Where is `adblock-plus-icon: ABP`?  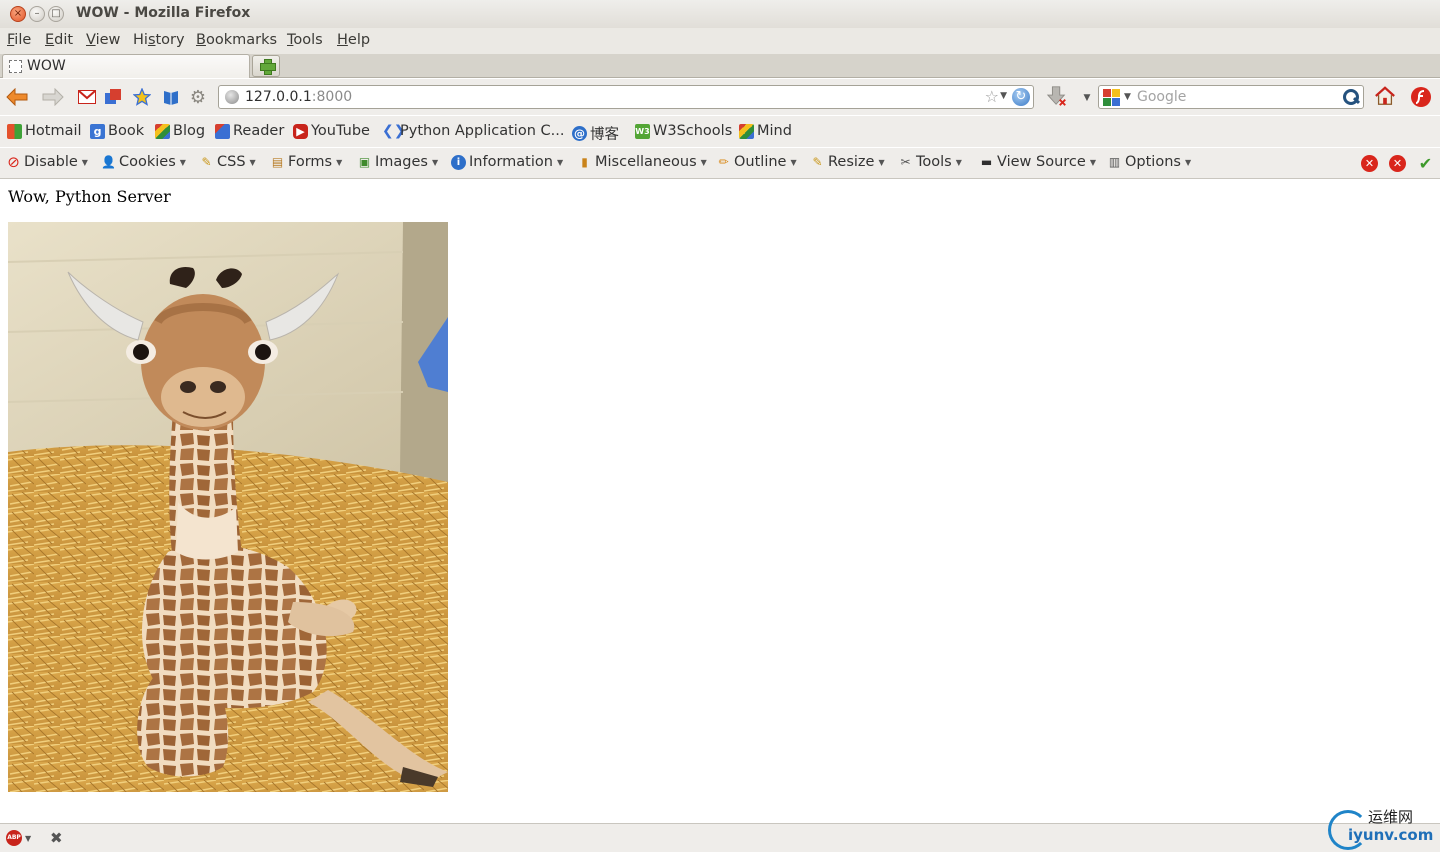
adblock-plus-icon: ABP is located at coordinates (14, 838).